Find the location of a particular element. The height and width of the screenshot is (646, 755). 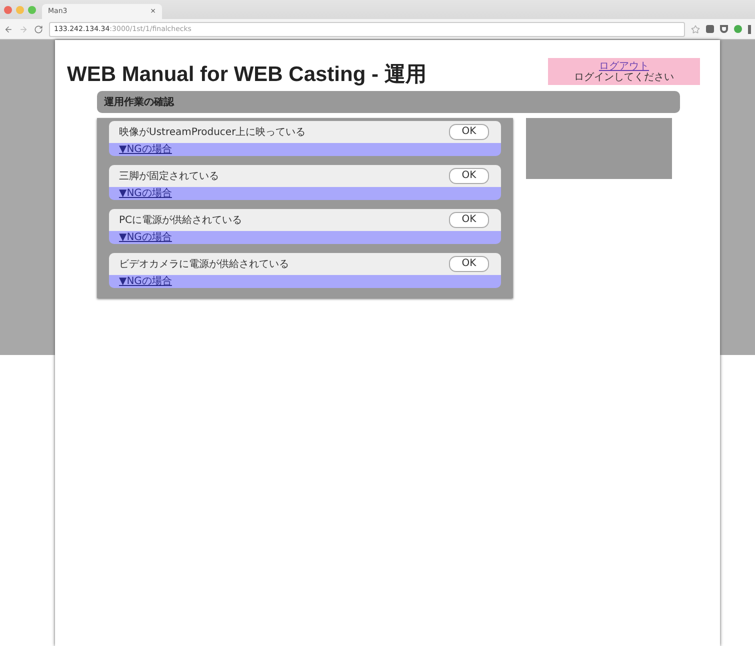

star-icon is located at coordinates (695, 29).